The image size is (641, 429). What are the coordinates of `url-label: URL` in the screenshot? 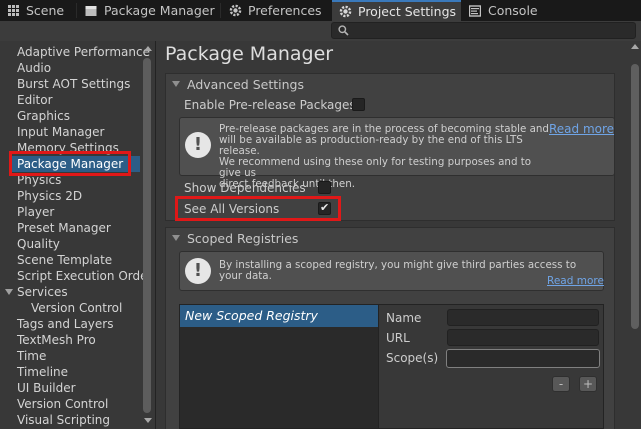 It's located at (398, 338).